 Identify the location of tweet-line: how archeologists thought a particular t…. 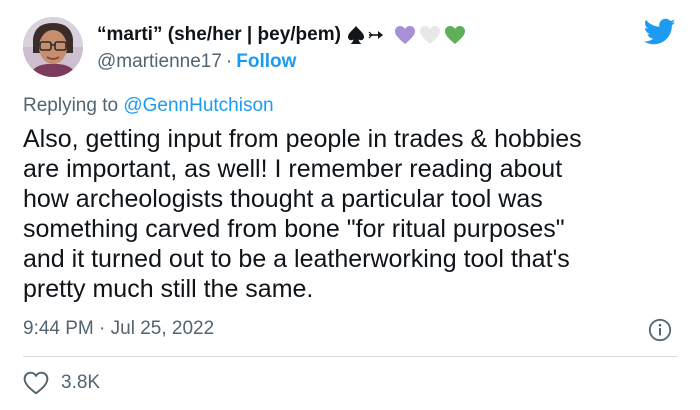
(283, 199).